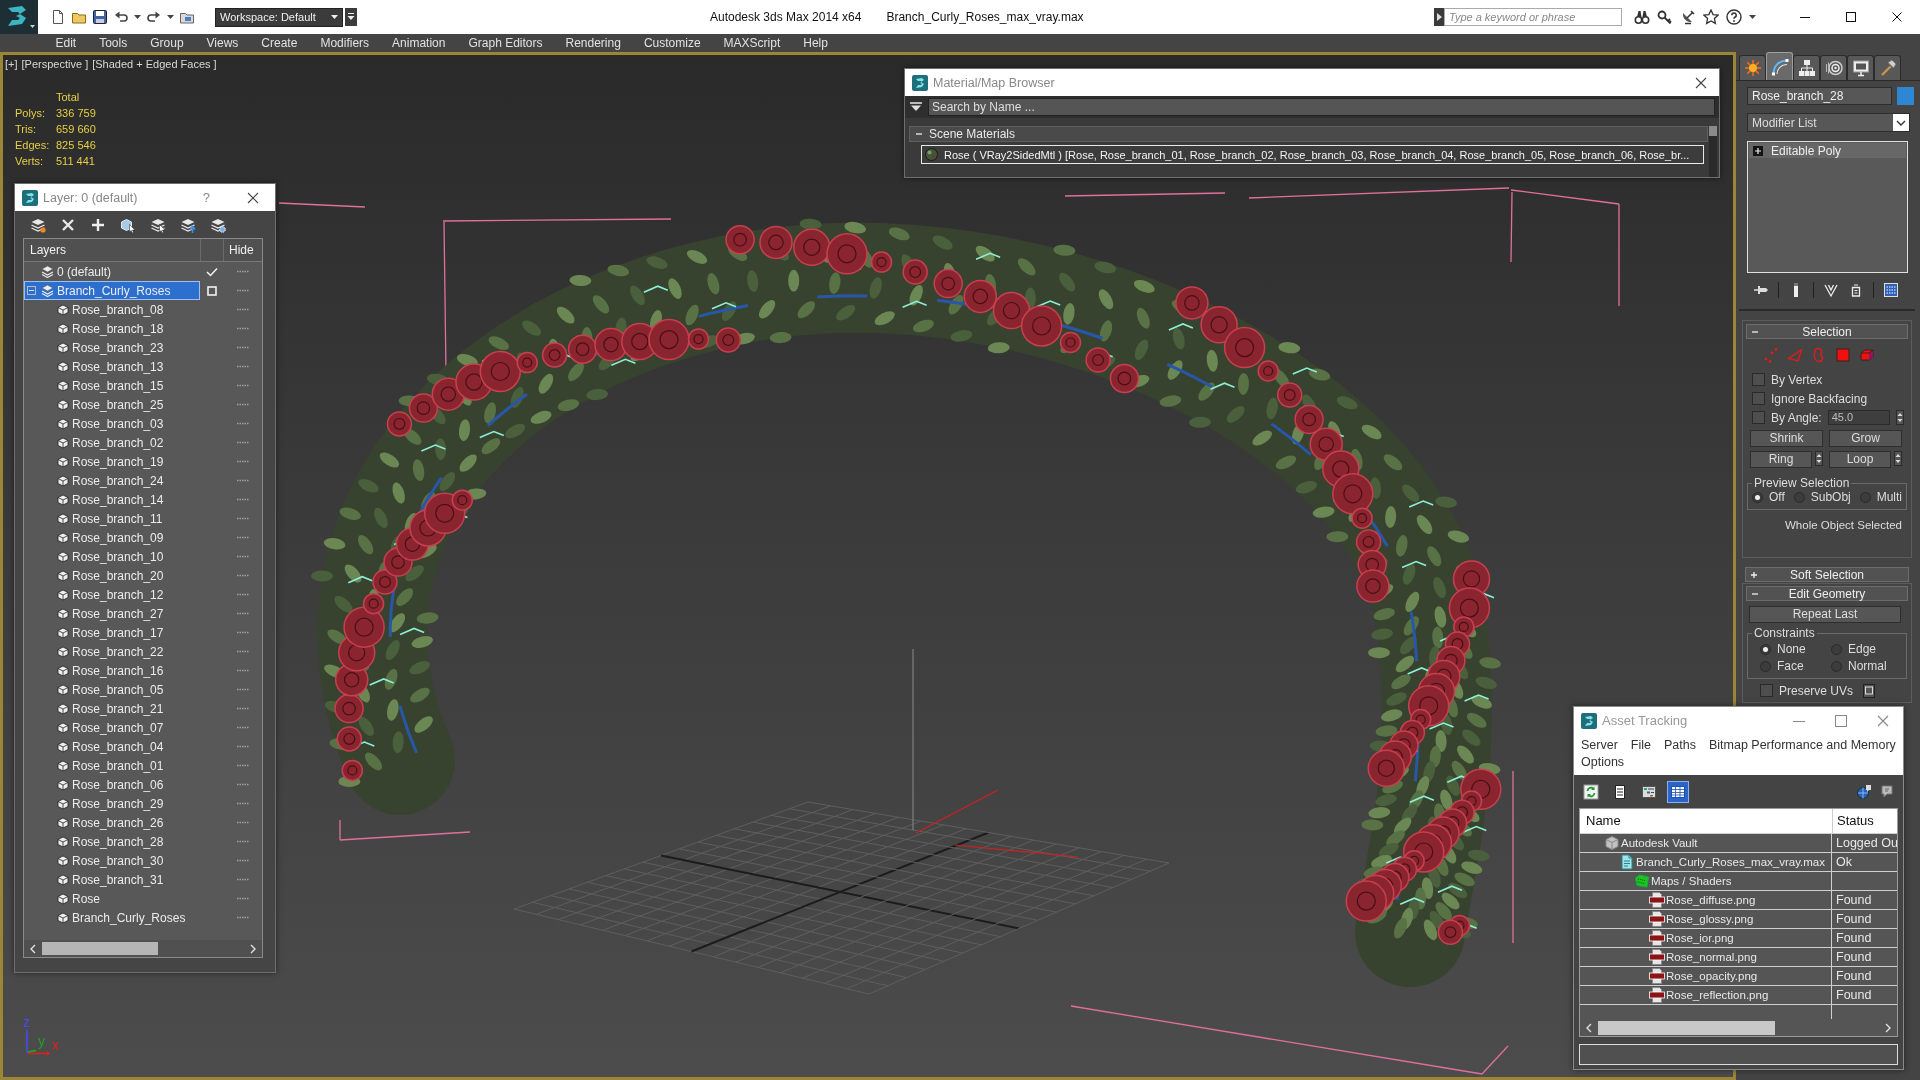 Image resolution: width=1920 pixels, height=1080 pixels. What do you see at coordinates (1603, 762) in the screenshot?
I see `menu-item: Options` at bounding box center [1603, 762].